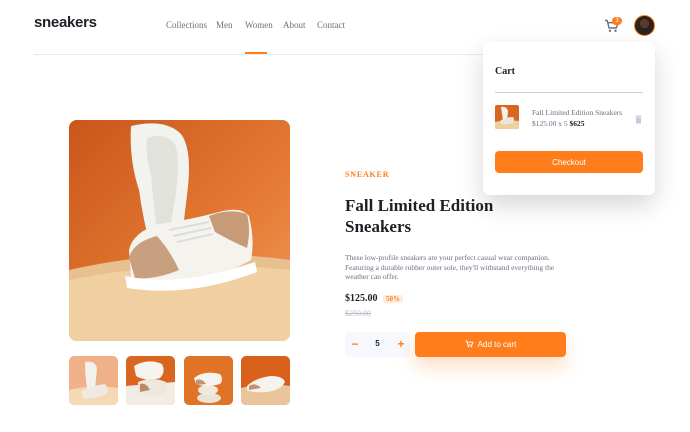 The image size is (690, 432). Describe the element at coordinates (569, 92) in the screenshot. I see `cart-divider` at that location.